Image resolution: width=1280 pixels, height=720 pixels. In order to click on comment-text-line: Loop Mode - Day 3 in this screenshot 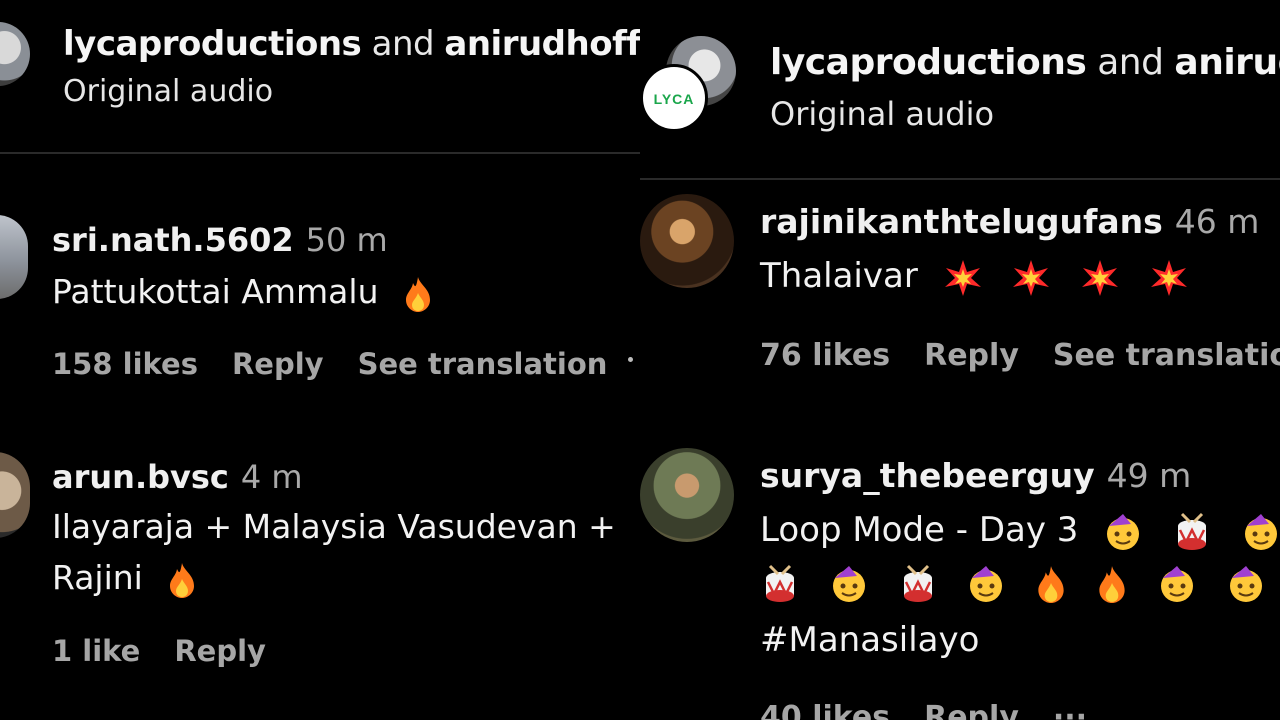, I will do `click(1020, 531)`.